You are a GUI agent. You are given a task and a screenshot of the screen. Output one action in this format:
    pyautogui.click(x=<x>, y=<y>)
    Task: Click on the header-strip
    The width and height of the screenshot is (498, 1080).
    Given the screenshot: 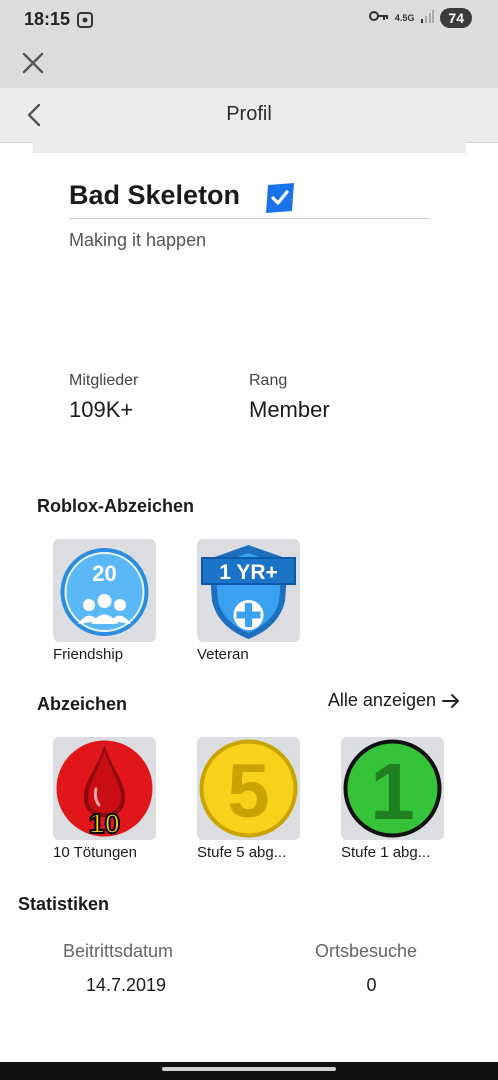 What is the action you would take?
    pyautogui.click(x=249, y=147)
    